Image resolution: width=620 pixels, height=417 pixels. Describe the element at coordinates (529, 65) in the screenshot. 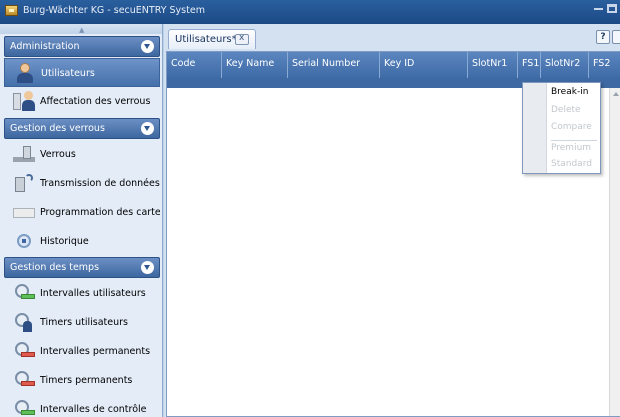

I see `column-header-fs1: FS1` at that location.